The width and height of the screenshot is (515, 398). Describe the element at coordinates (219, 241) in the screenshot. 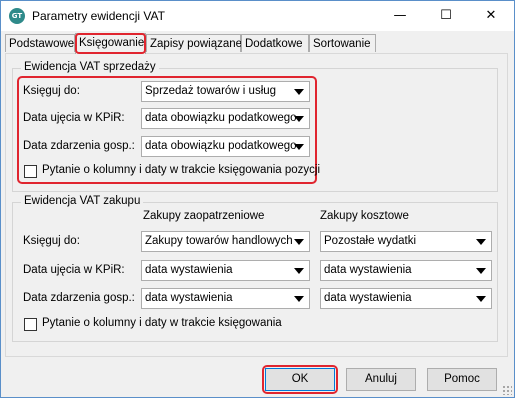

I see `purchase-book-to-supply-value: Zakupy towarów handlowych` at that location.